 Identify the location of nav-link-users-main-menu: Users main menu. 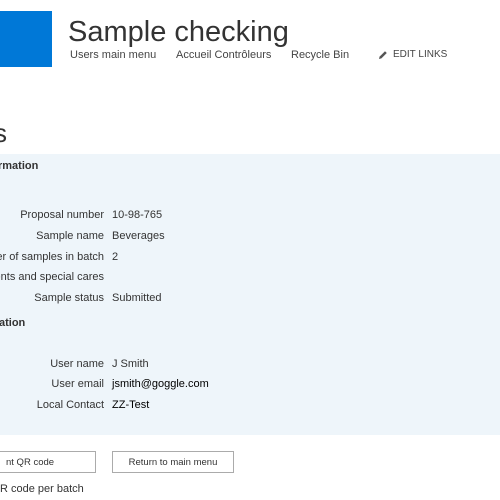
(113, 55).